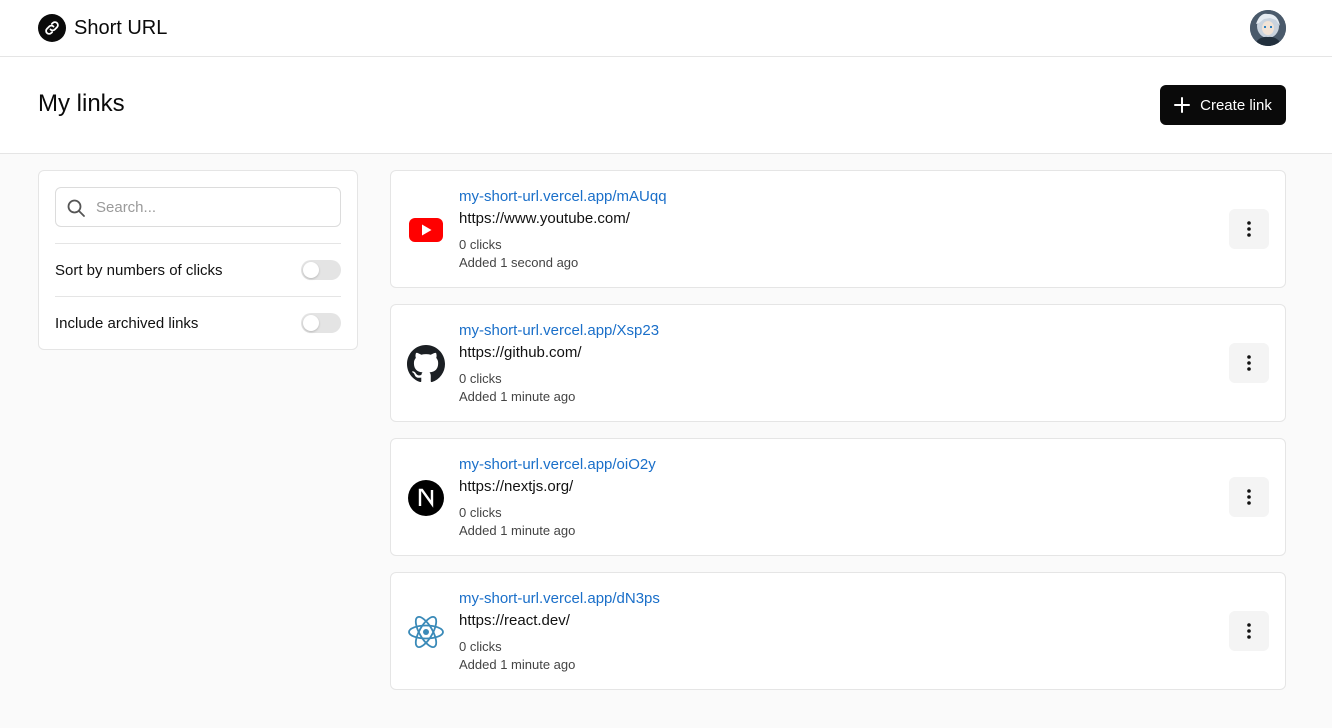  Describe the element at coordinates (121, 27) in the screenshot. I see `app-name: Short URL` at that location.